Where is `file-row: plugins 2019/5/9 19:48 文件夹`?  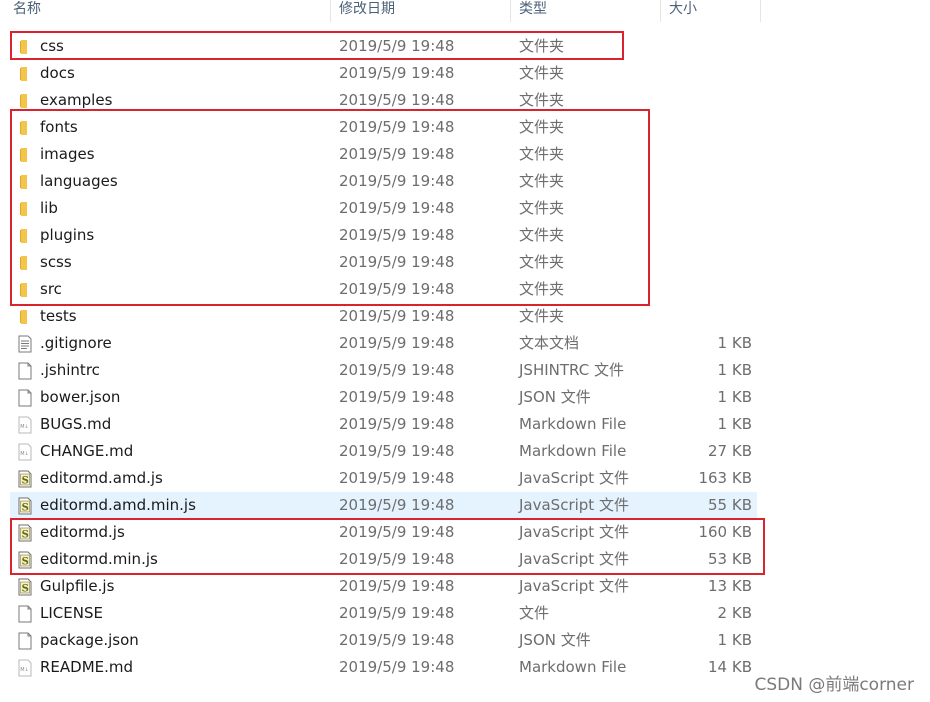 file-row: plugins 2019/5/9 19:48 文件夹 is located at coordinates (383, 235).